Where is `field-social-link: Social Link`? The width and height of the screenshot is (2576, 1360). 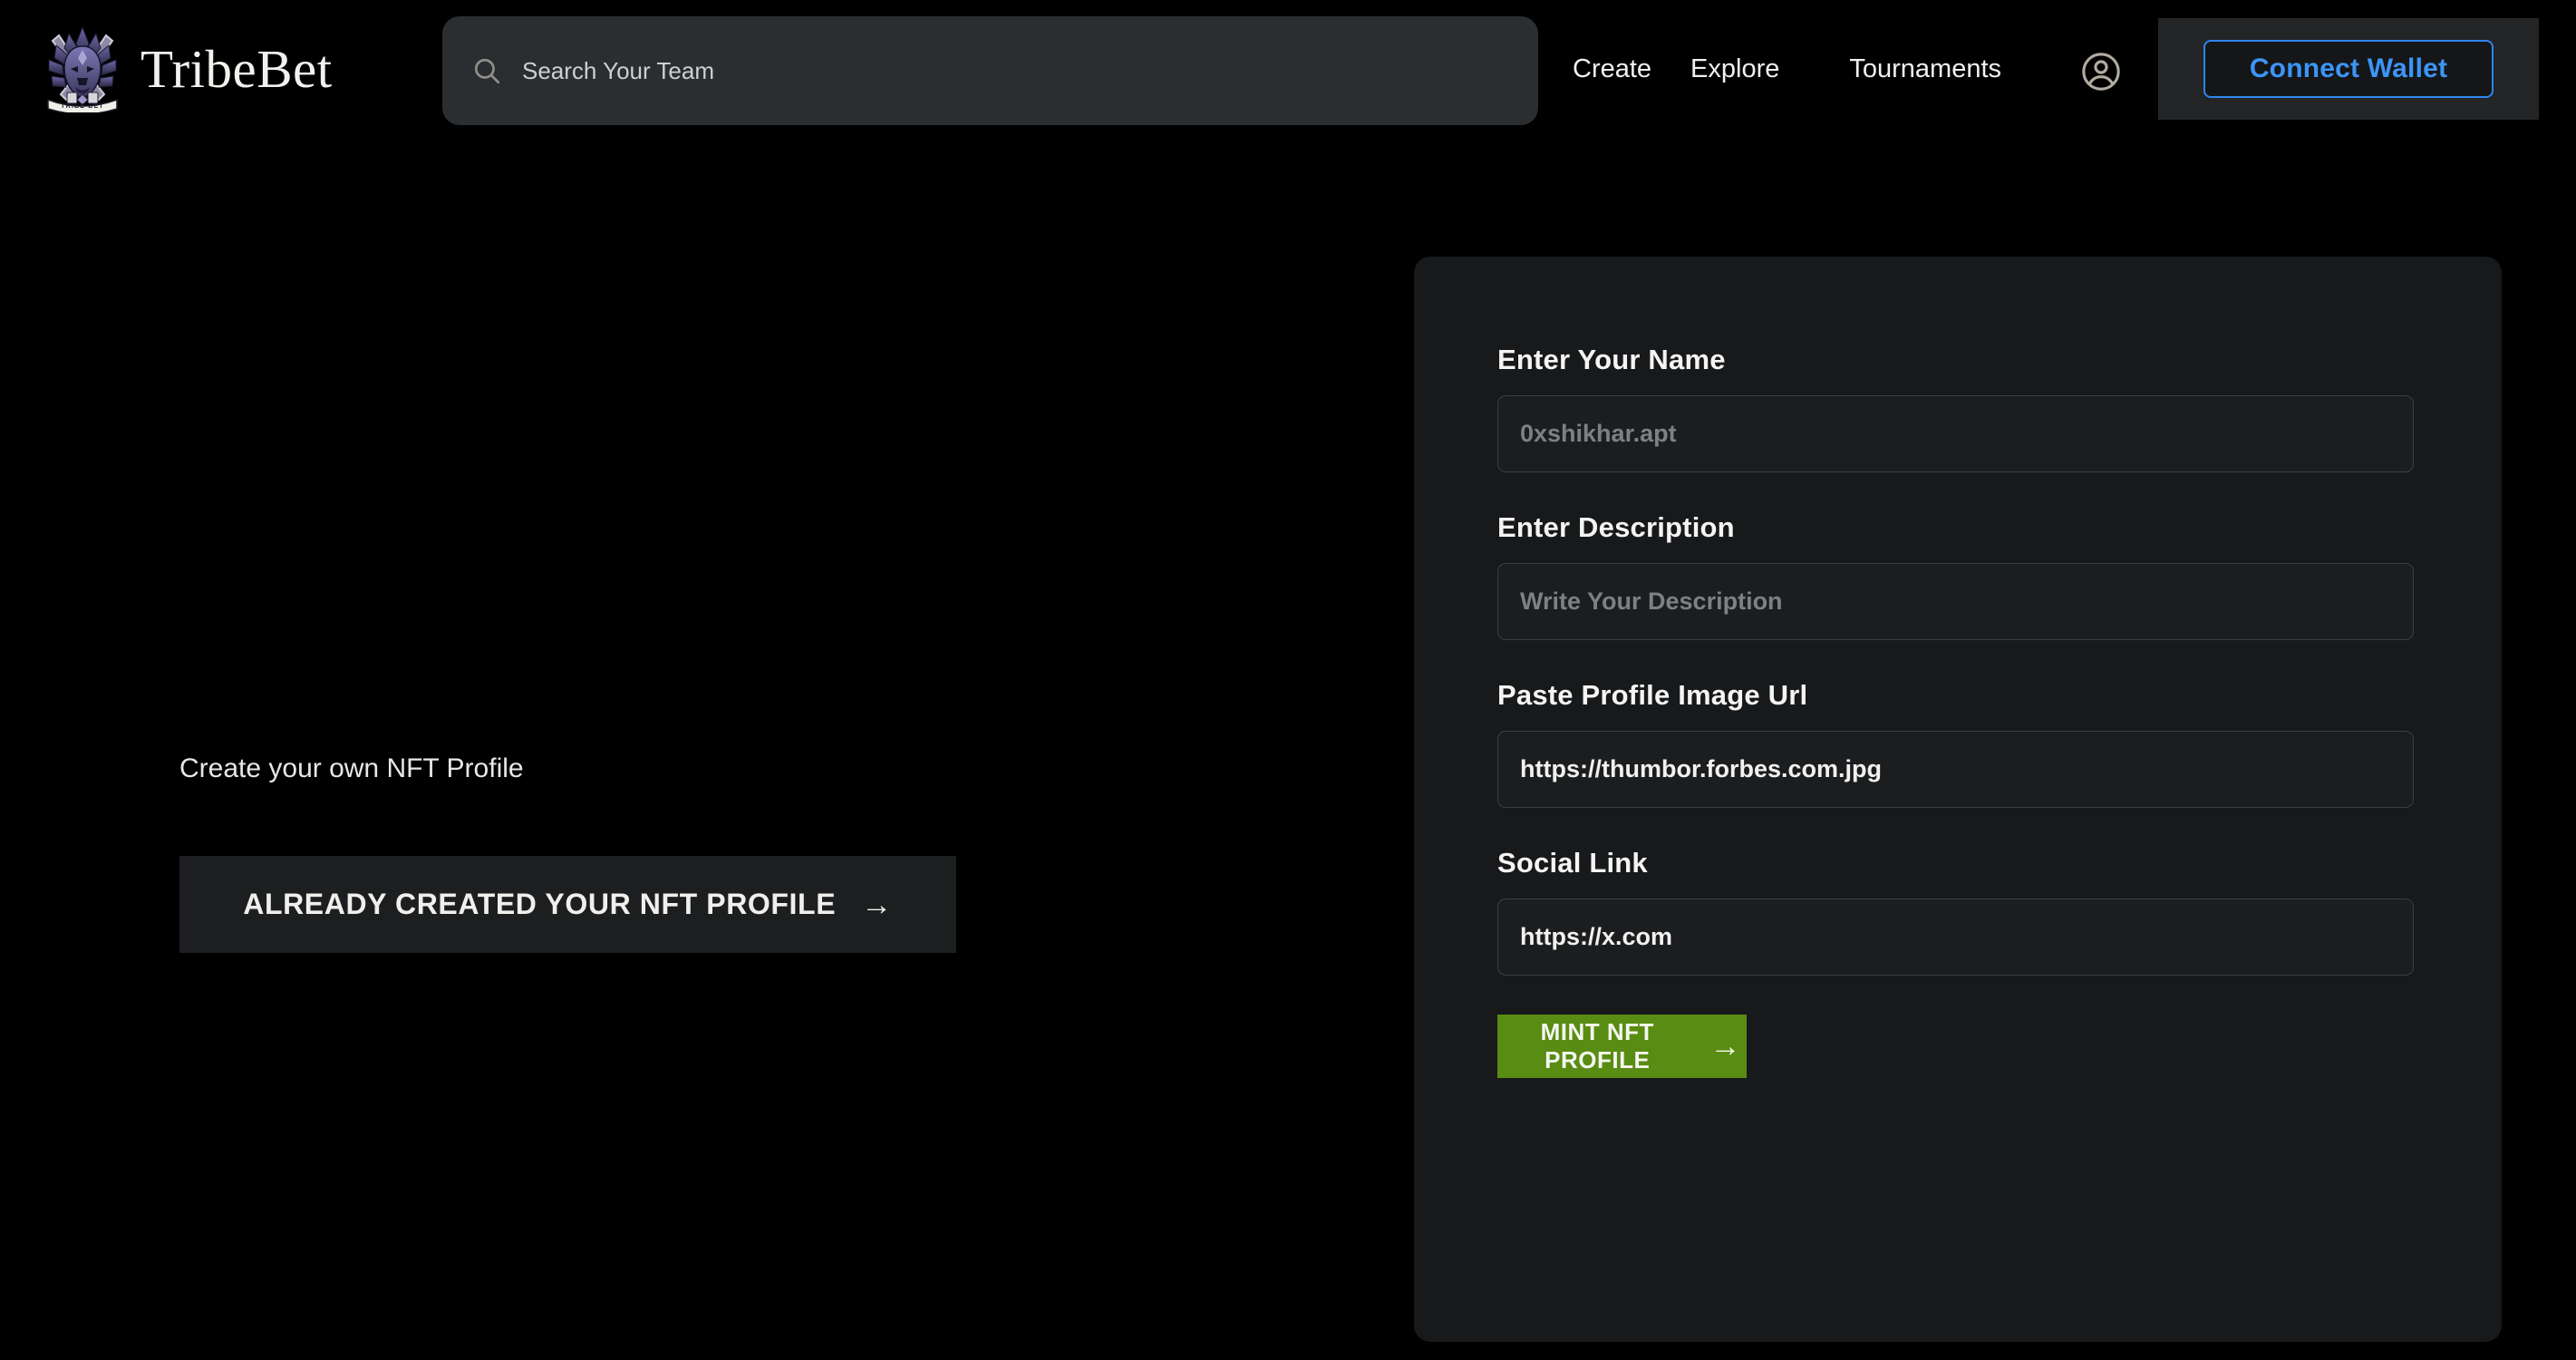 field-social-link: Social Link is located at coordinates (1957, 911).